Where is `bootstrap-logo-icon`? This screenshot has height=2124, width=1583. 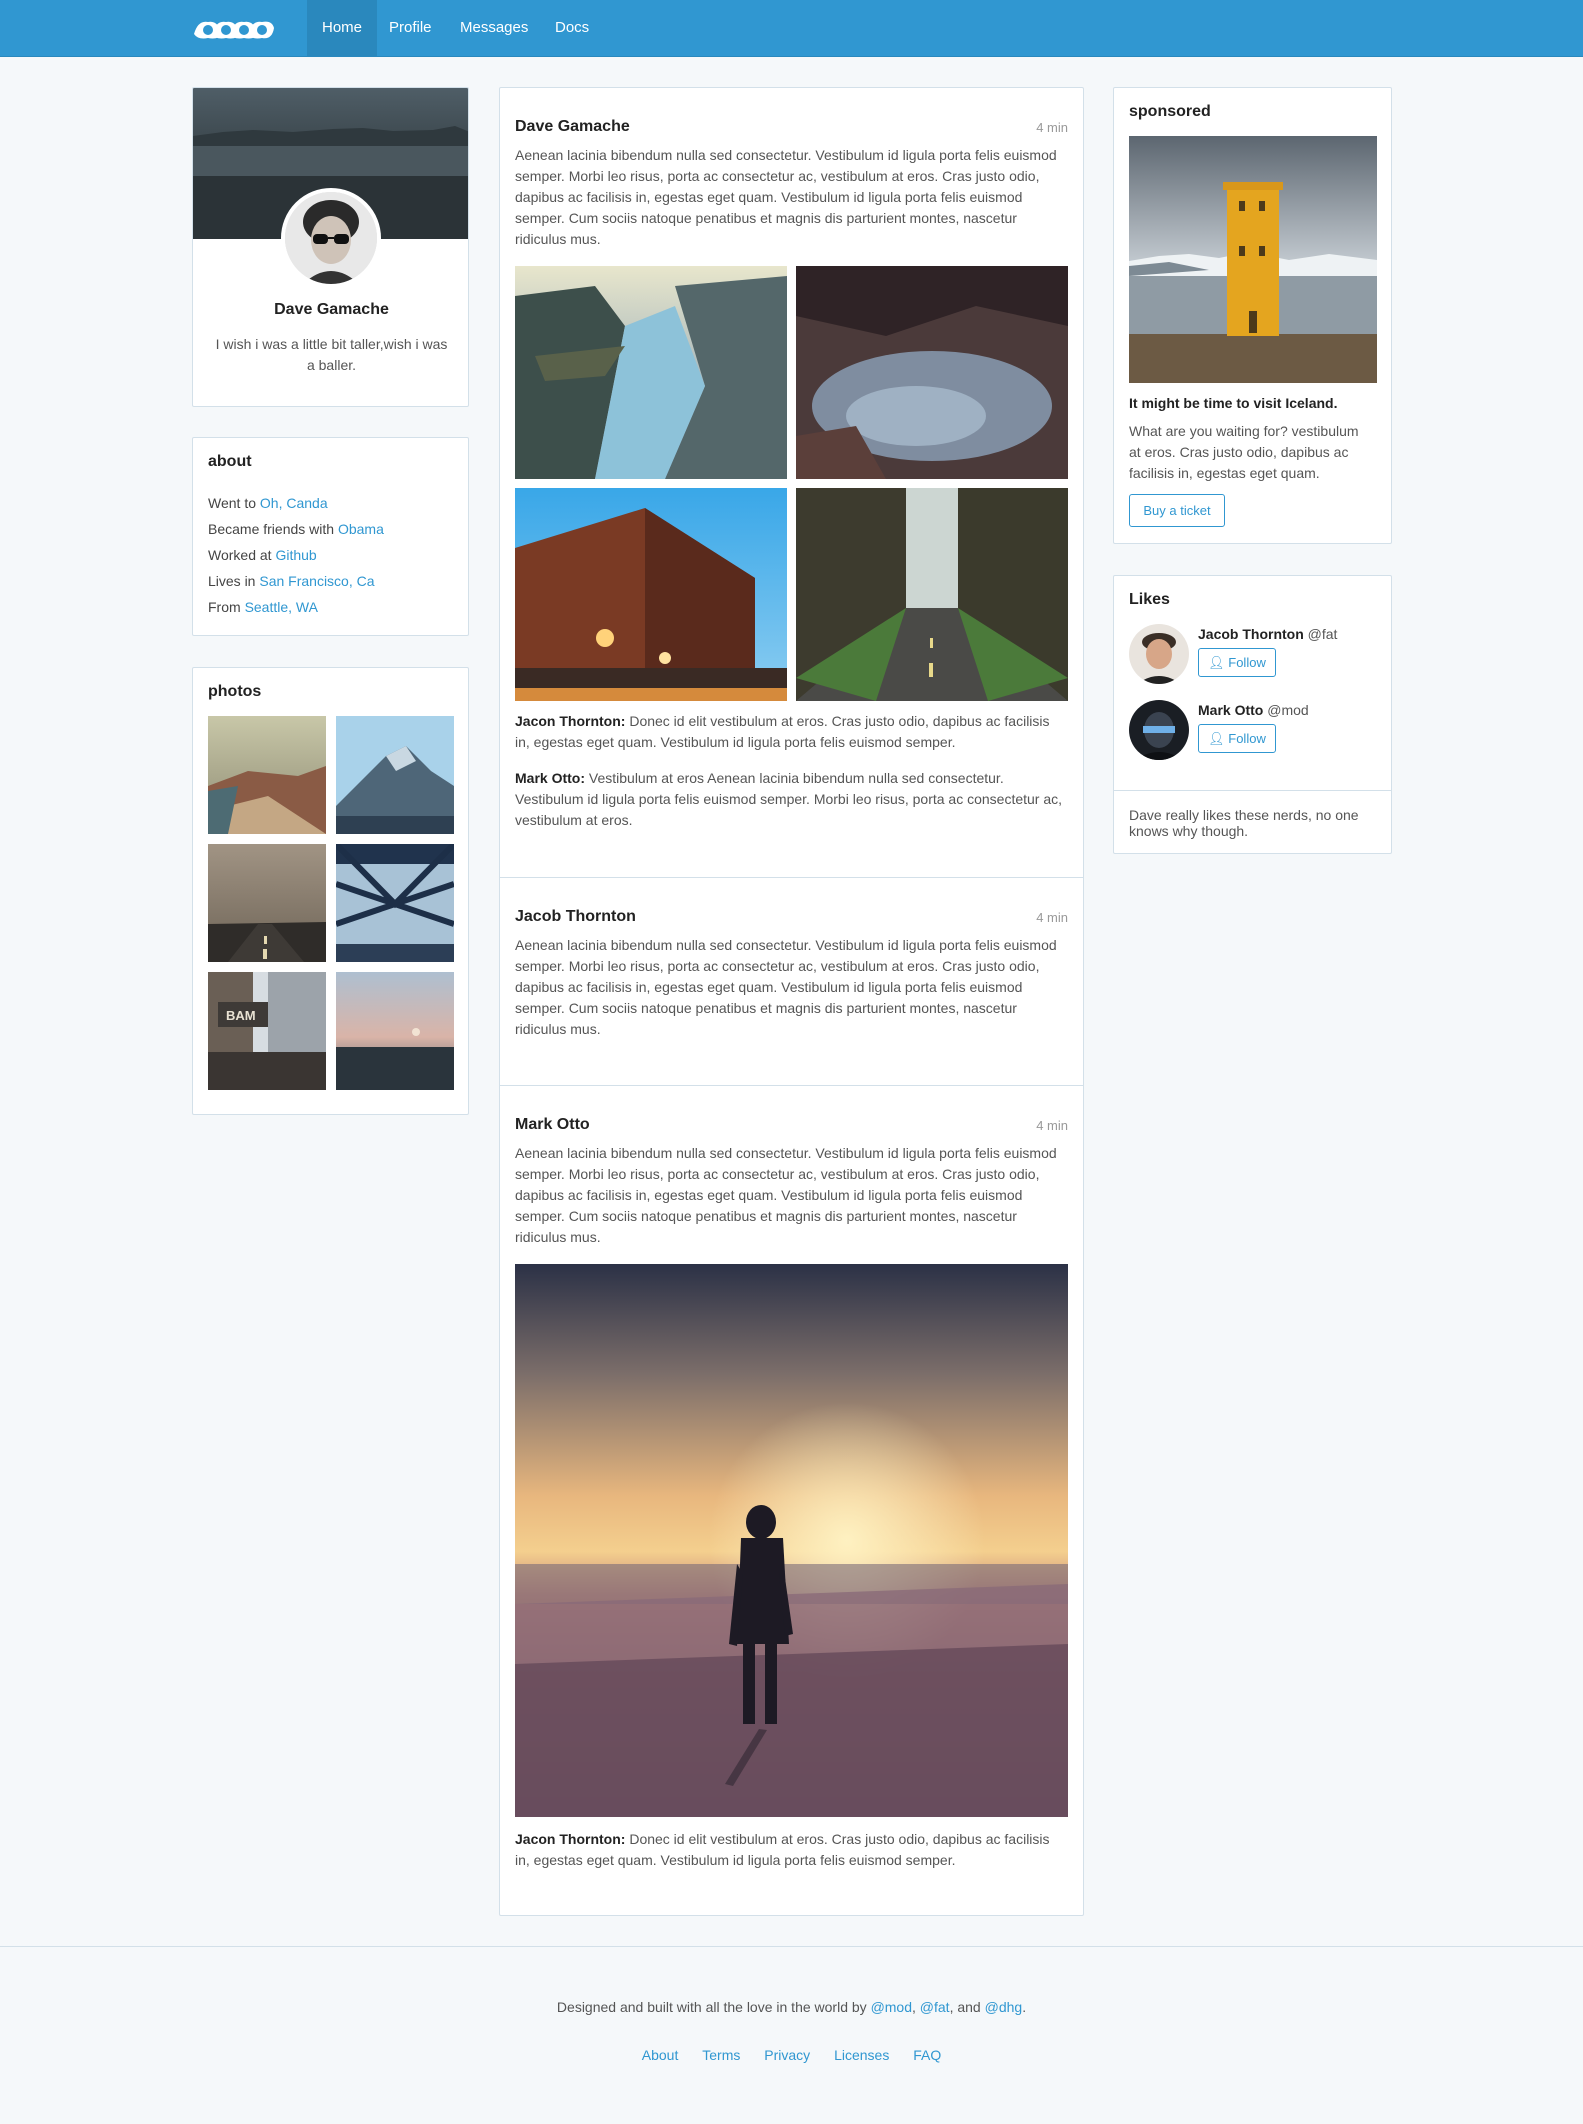
bootstrap-logo-icon is located at coordinates (234, 28).